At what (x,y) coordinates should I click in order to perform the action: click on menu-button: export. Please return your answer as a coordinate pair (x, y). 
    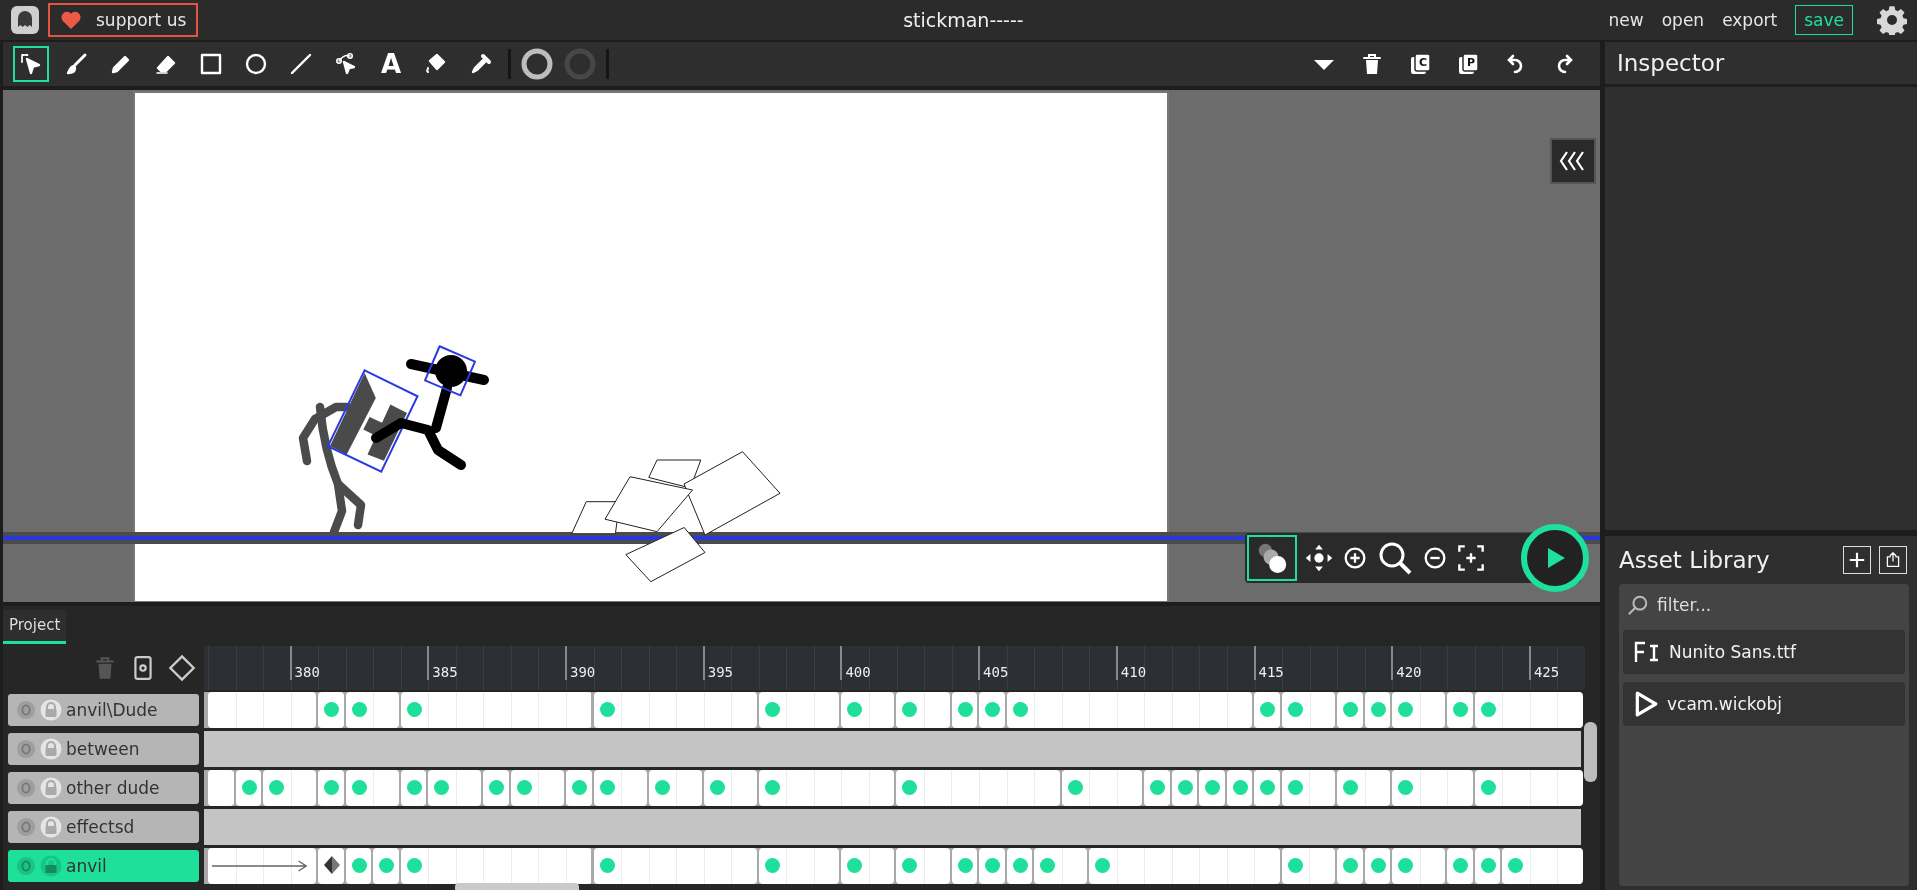
    Looking at the image, I should click on (1750, 20).